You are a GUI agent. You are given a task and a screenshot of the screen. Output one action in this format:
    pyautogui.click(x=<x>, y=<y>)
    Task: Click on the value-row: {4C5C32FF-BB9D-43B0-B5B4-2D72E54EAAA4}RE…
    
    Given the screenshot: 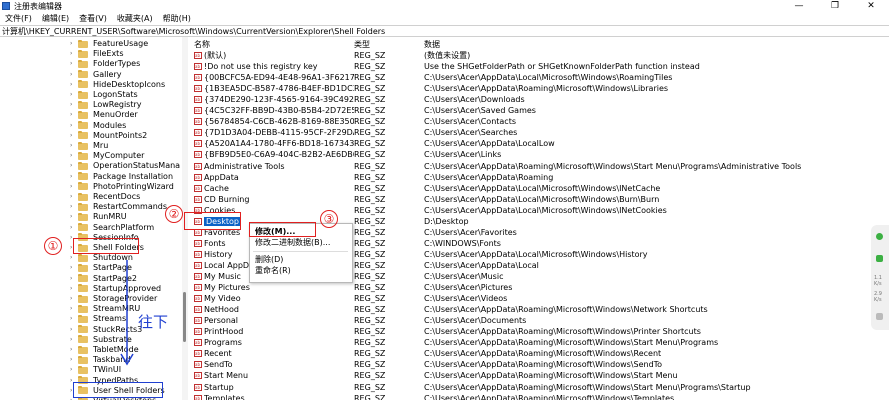 What is the action you would take?
    pyautogui.click(x=539, y=110)
    